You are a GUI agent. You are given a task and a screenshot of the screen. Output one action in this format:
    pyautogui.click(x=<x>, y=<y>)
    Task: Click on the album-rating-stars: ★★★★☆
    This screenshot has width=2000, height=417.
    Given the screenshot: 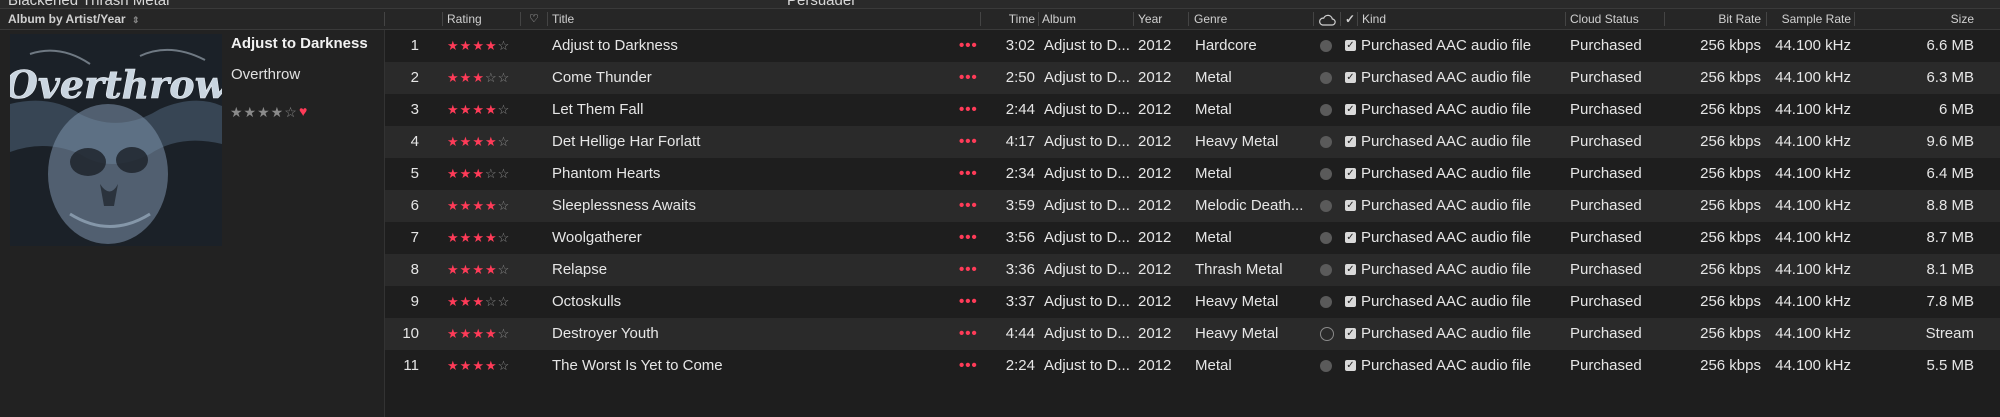 What is the action you would take?
    pyautogui.click(x=264, y=112)
    